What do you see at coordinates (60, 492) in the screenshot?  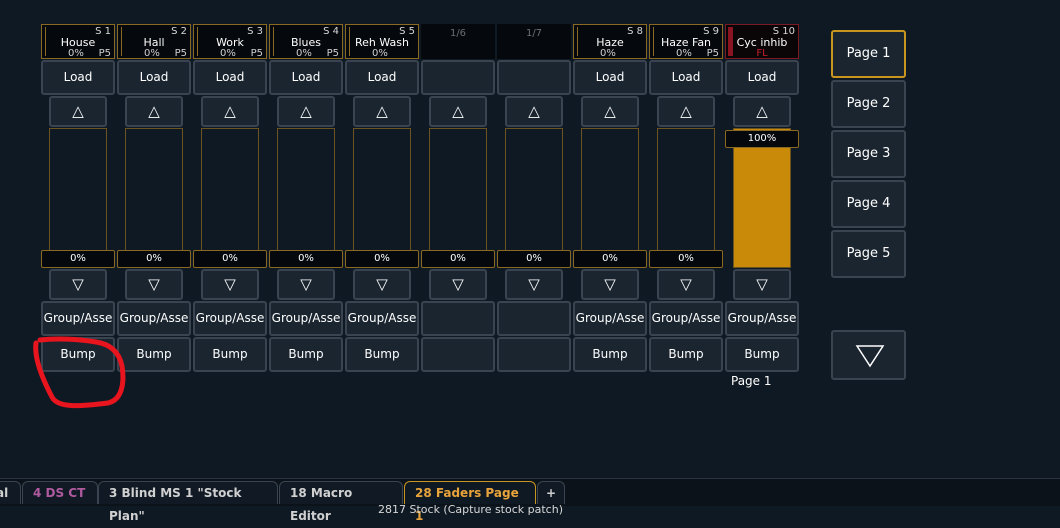 I see `tab-ds-ct: 4 DS CT` at bounding box center [60, 492].